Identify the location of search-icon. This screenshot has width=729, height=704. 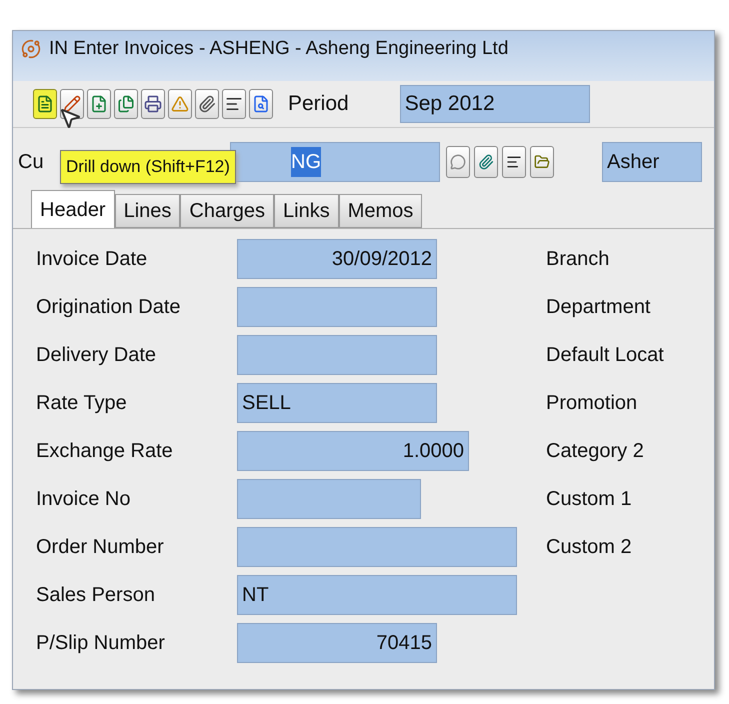
(261, 104).